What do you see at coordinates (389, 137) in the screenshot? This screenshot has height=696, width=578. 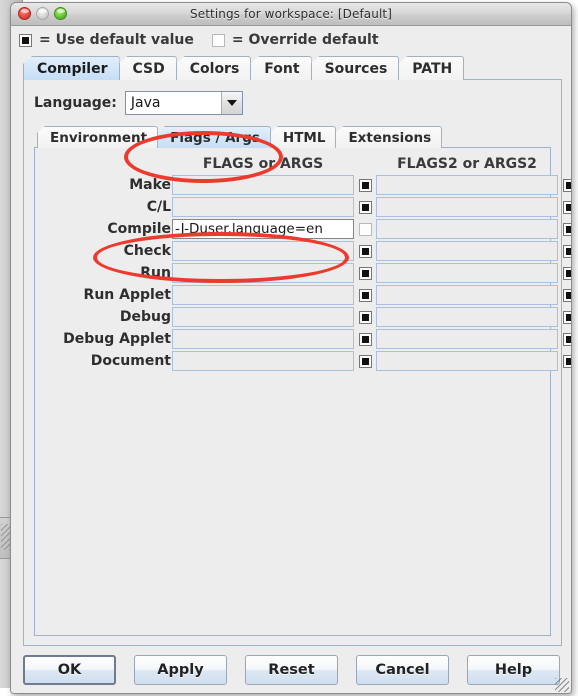 I see `subtab-extensions: Extensions` at bounding box center [389, 137].